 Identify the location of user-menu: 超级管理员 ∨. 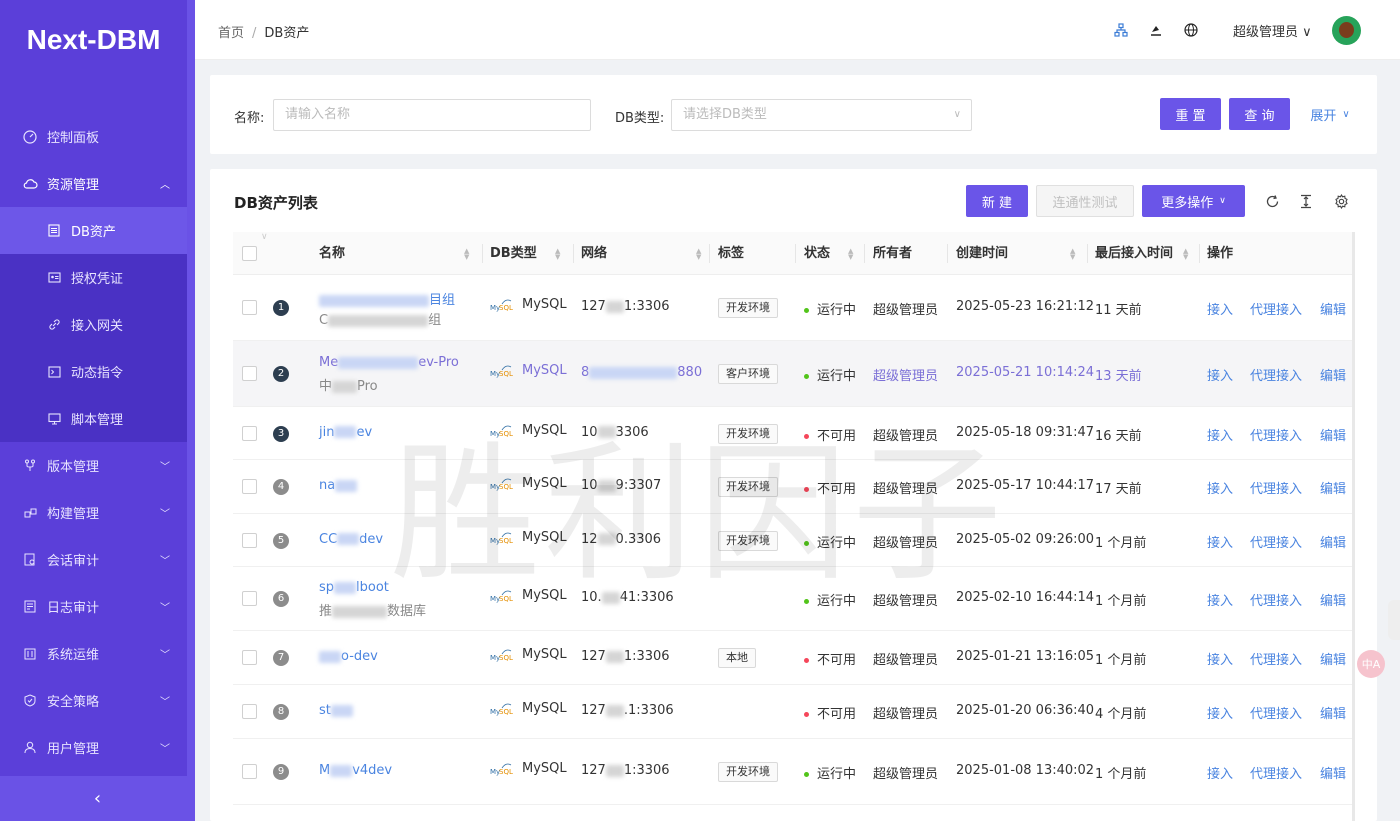
(1272, 30).